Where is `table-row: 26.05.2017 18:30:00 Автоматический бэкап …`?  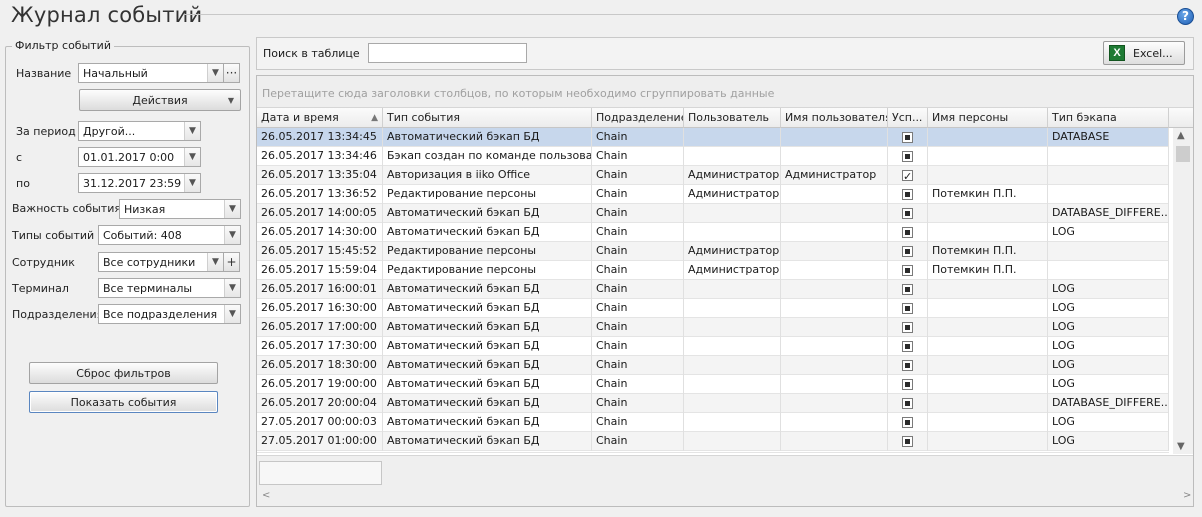 table-row: 26.05.2017 18:30:00 Автоматический бэкап … is located at coordinates (713, 365).